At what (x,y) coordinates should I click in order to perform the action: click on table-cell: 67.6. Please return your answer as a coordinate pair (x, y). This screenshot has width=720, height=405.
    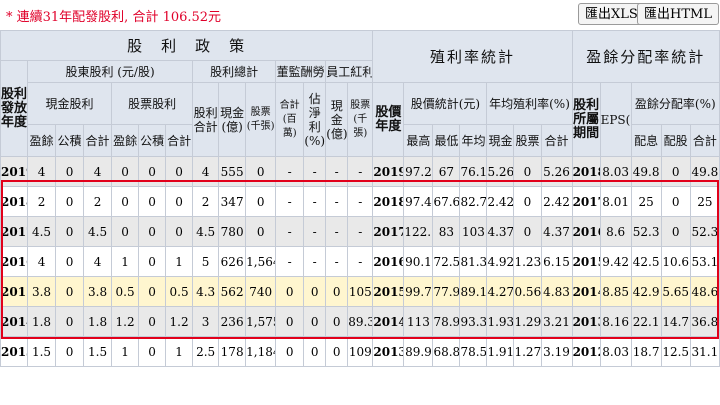
    Looking at the image, I should click on (446, 201).